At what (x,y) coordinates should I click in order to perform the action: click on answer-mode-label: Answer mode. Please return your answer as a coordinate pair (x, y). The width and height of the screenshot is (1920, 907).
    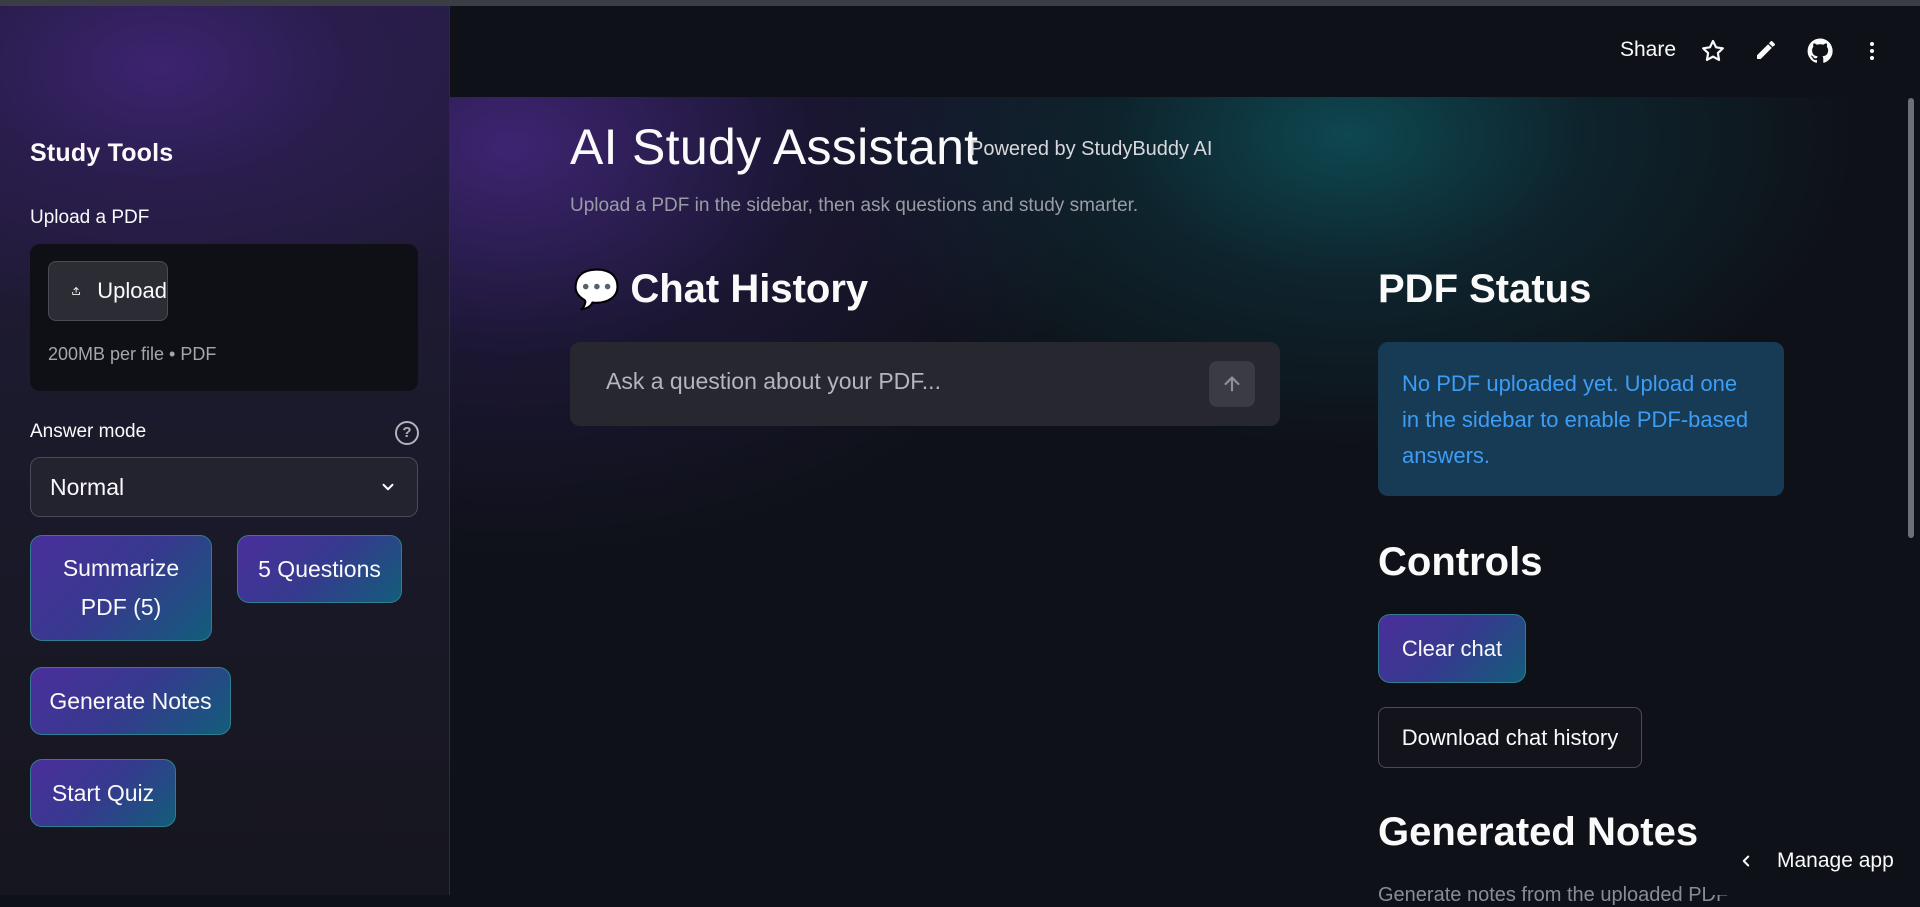
    Looking at the image, I should click on (88, 431).